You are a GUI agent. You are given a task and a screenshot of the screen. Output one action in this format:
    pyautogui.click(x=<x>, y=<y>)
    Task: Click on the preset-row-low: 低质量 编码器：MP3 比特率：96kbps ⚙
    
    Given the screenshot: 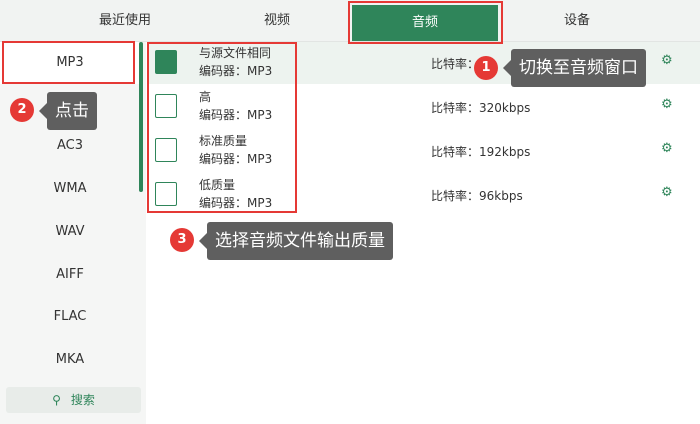 What is the action you would take?
    pyautogui.click(x=423, y=195)
    